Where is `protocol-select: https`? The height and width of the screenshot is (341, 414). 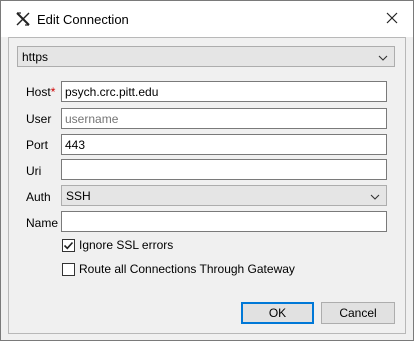 protocol-select: https is located at coordinates (206, 56).